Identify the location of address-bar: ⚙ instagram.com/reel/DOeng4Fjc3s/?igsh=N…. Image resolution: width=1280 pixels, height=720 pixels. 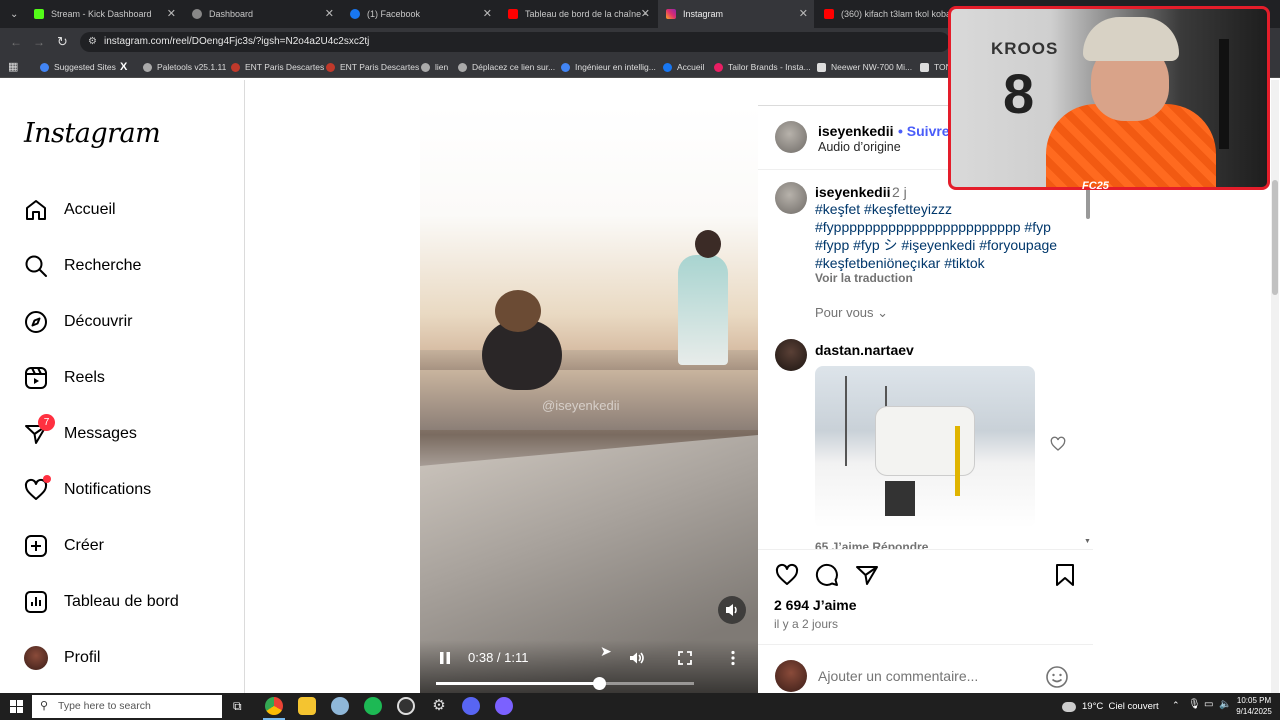
(515, 42).